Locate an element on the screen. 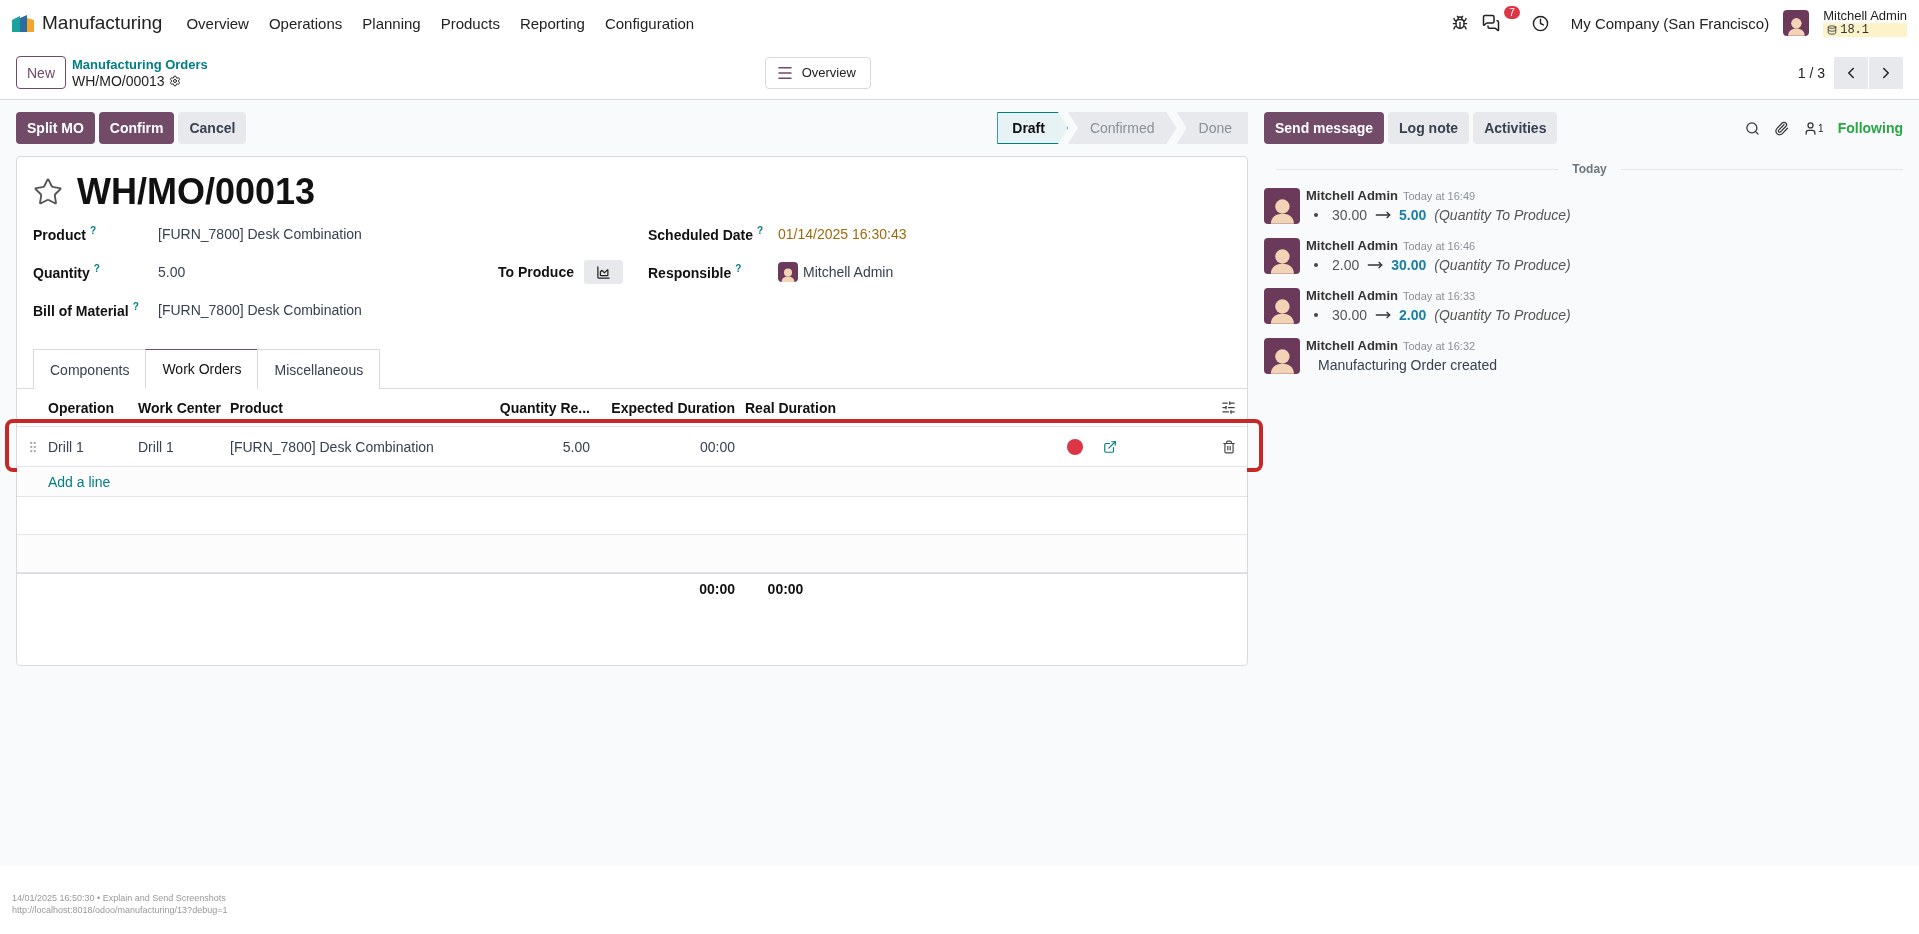  app-name: Manufacturing is located at coordinates (102, 23).